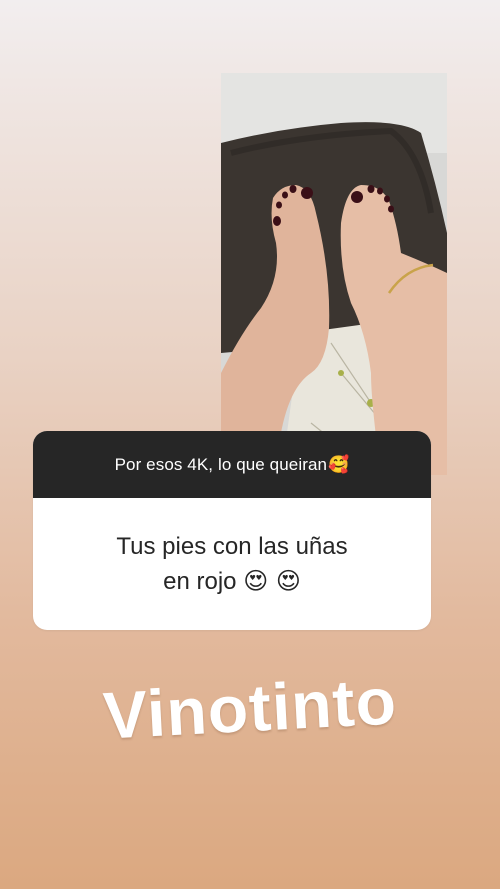 The height and width of the screenshot is (889, 500). I want to click on story-caption-text: Vinotinto, so click(250, 708).